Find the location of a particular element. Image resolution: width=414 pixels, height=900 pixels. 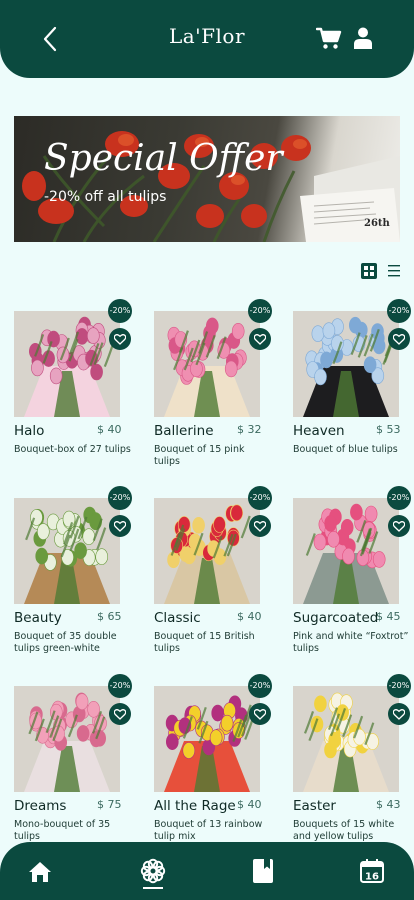

calendar-day: 16 is located at coordinates (372, 877).